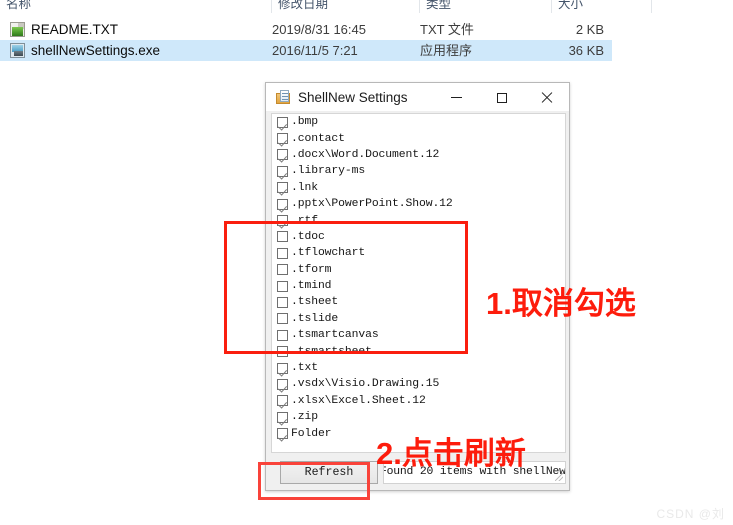 The height and width of the screenshot is (525, 733). What do you see at coordinates (418, 368) in the screenshot?
I see `list-item: .txt` at bounding box center [418, 368].